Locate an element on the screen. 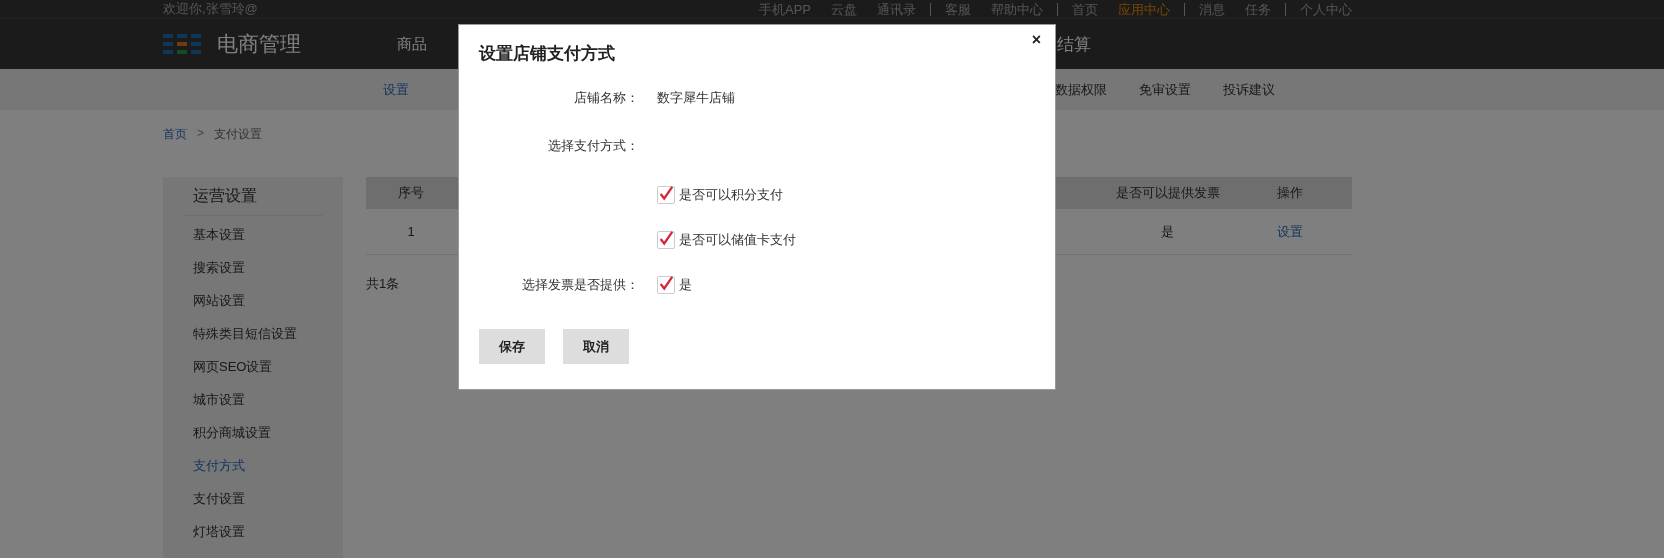  table-cell-text: 是 is located at coordinates (1167, 232).